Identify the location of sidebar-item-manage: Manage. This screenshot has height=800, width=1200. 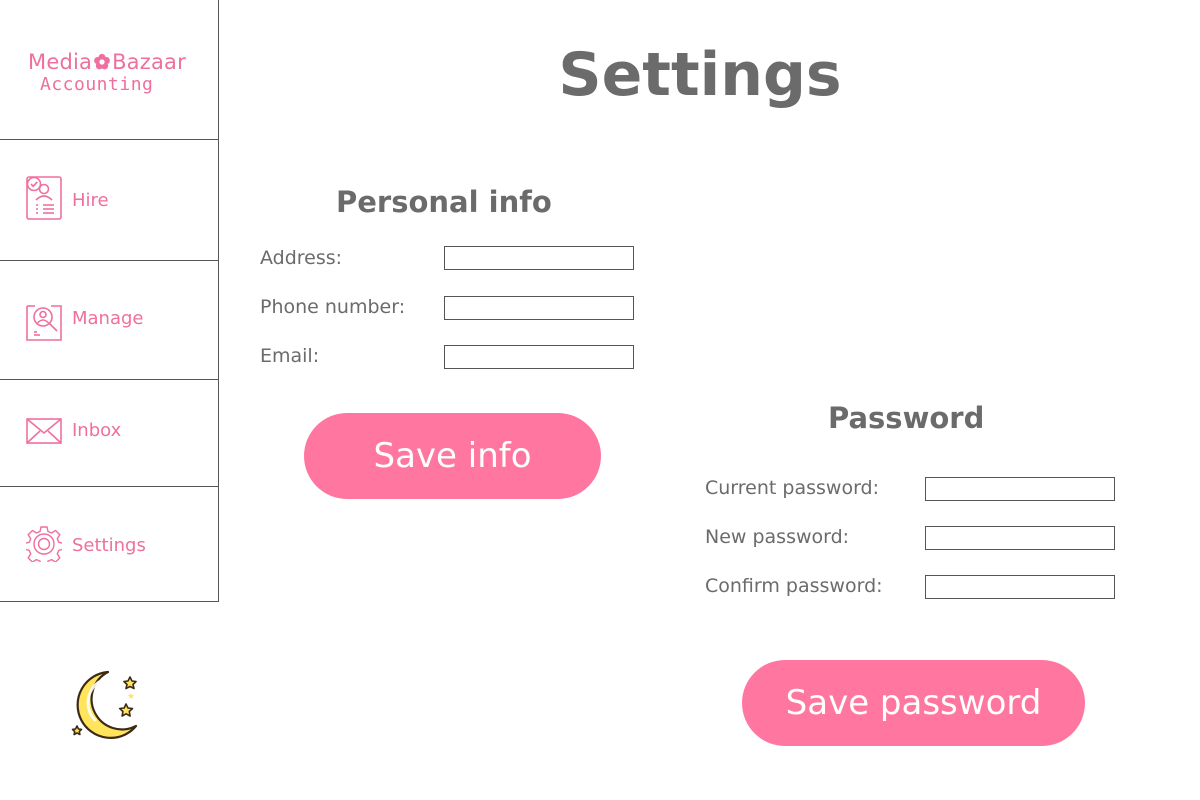
(109, 320).